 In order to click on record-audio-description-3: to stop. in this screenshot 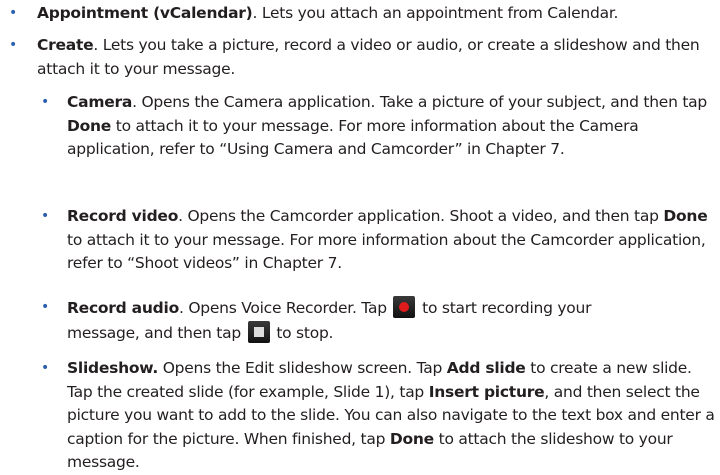, I will do `click(302, 332)`.